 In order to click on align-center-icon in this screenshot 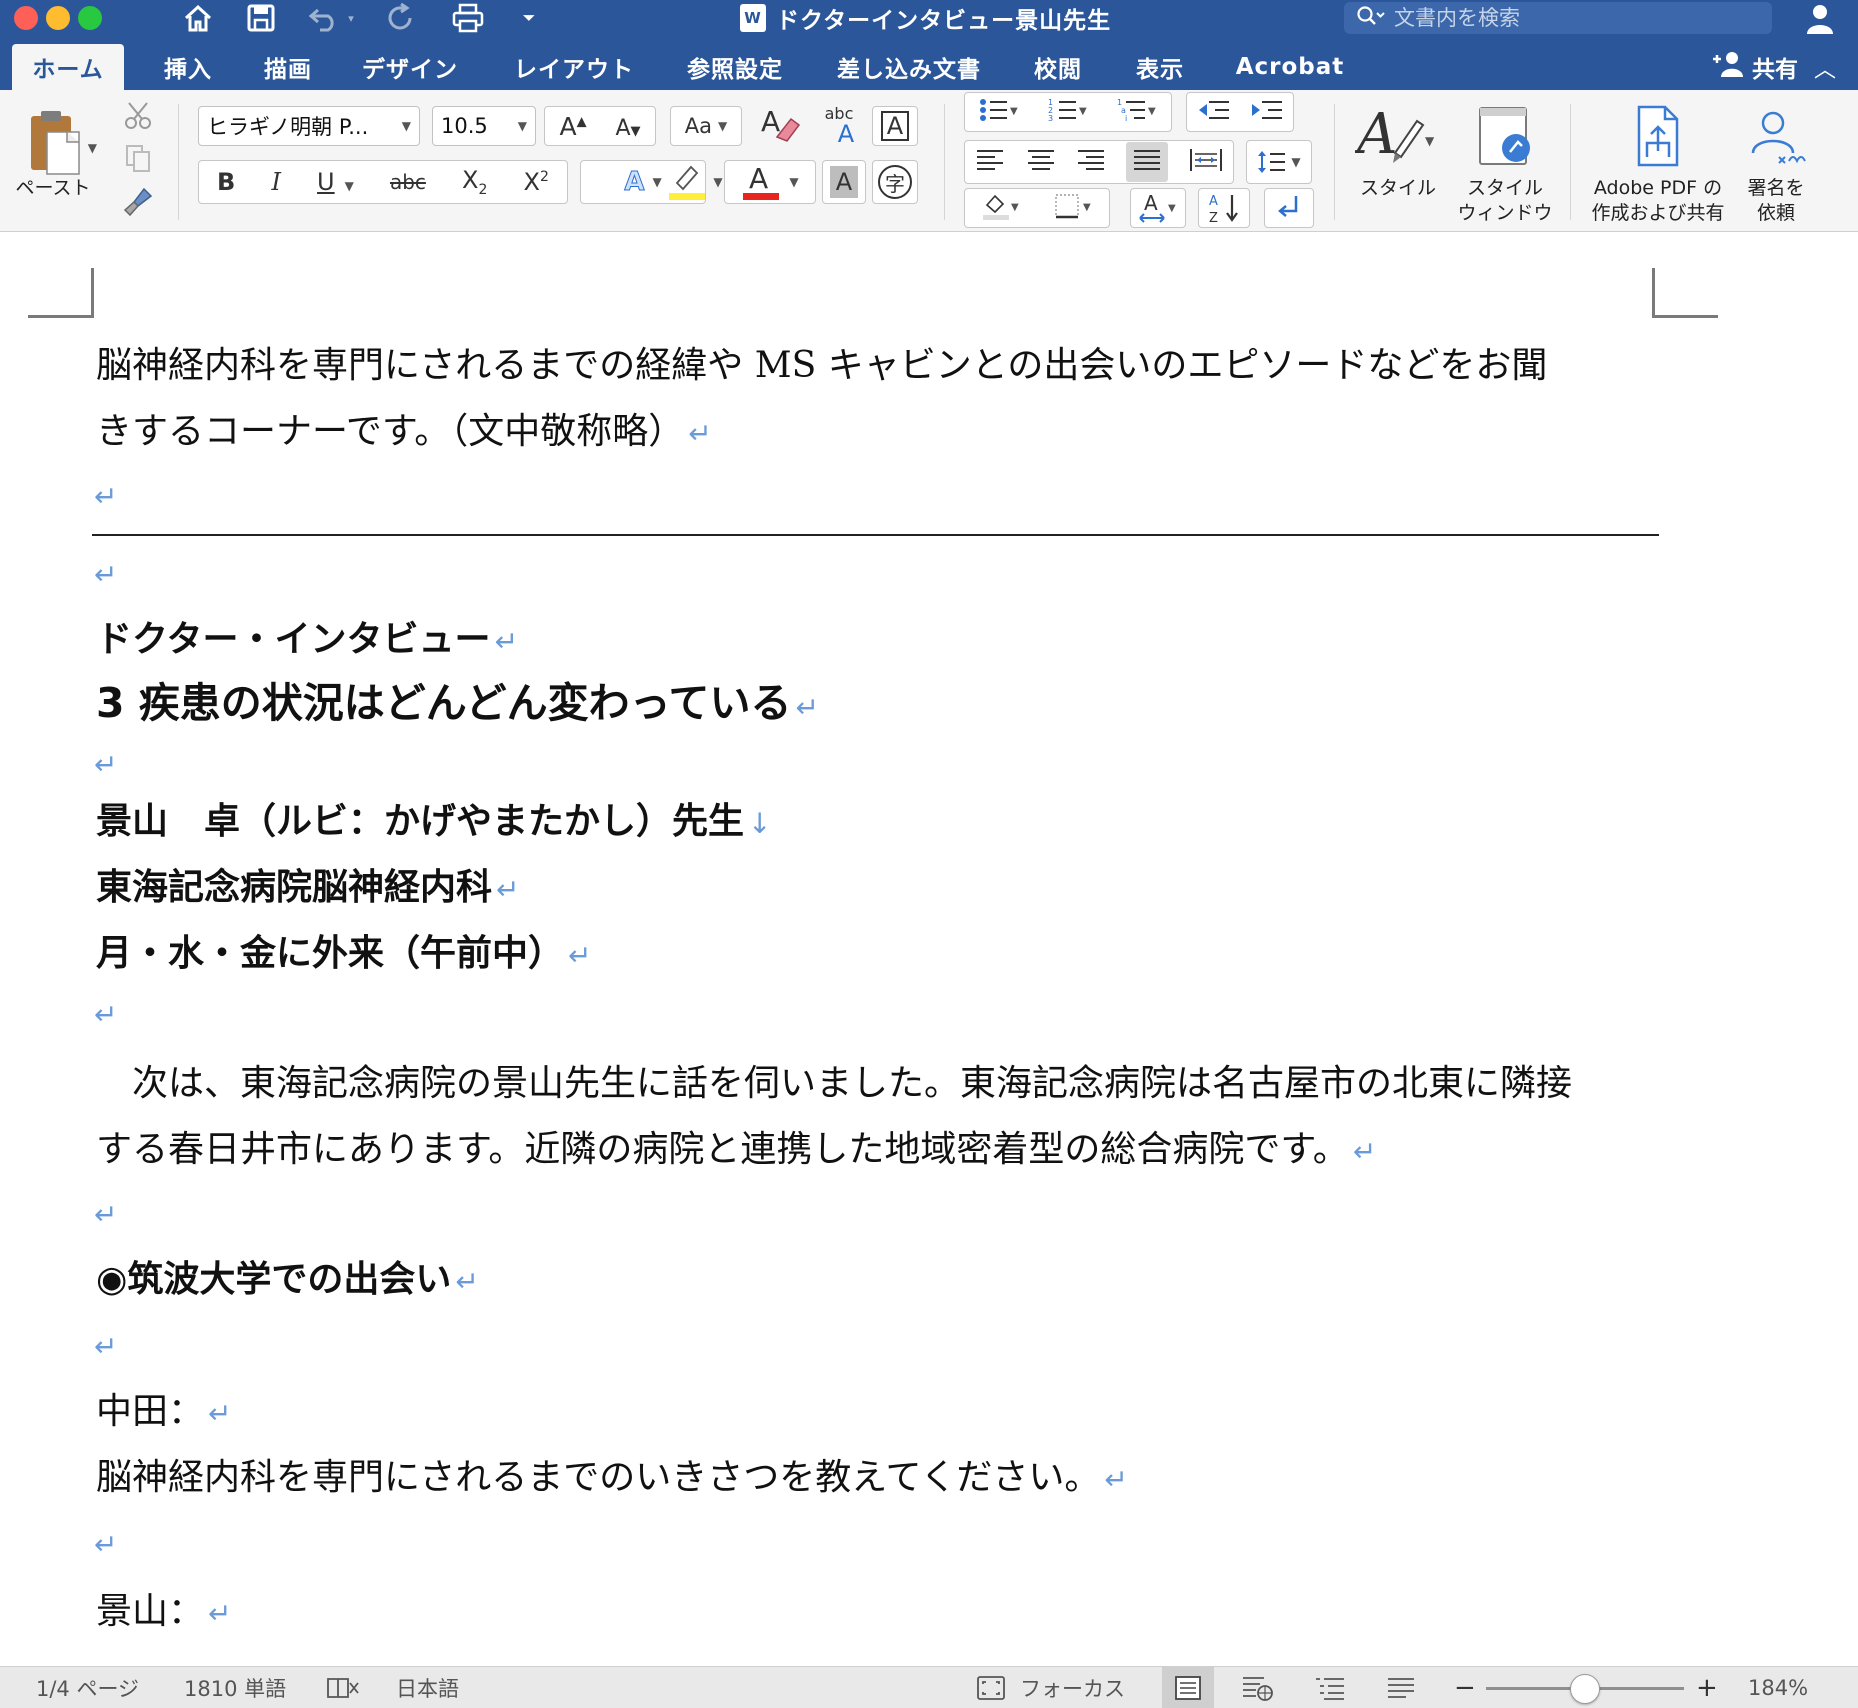, I will do `click(1041, 162)`.